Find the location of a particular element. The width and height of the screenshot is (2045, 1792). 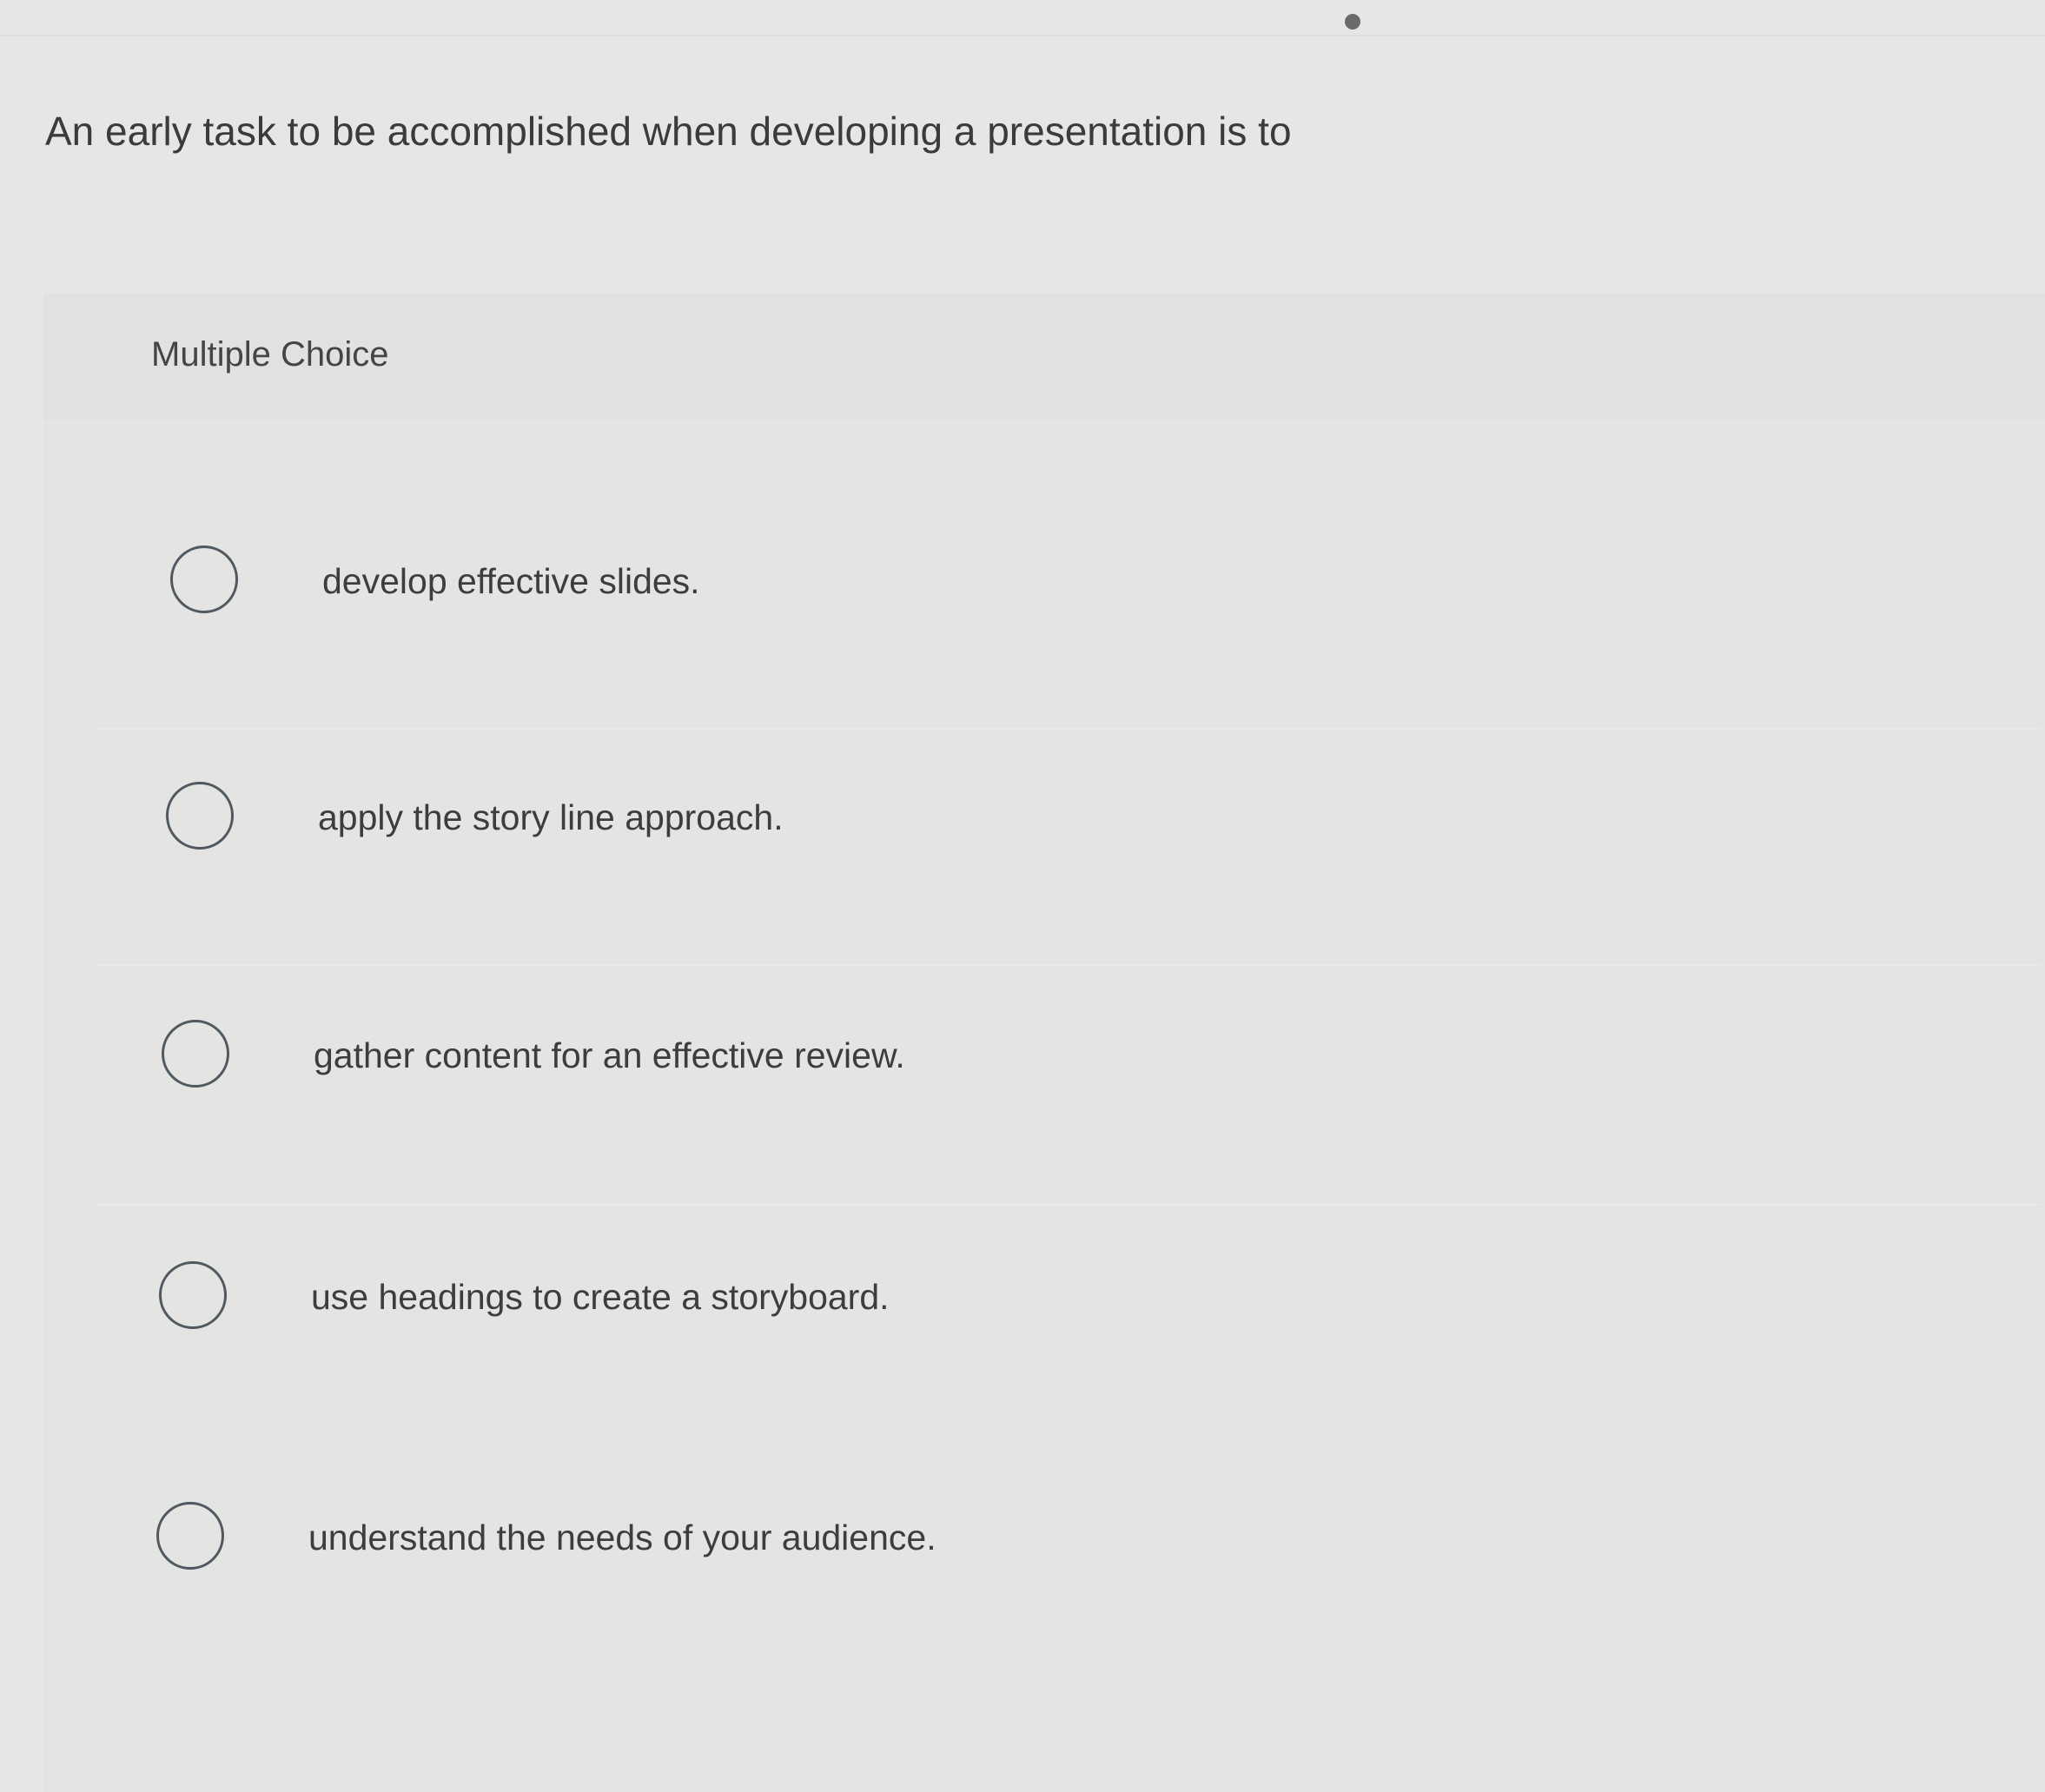

answer-option-label: apply the story line approach. is located at coordinates (551, 817).